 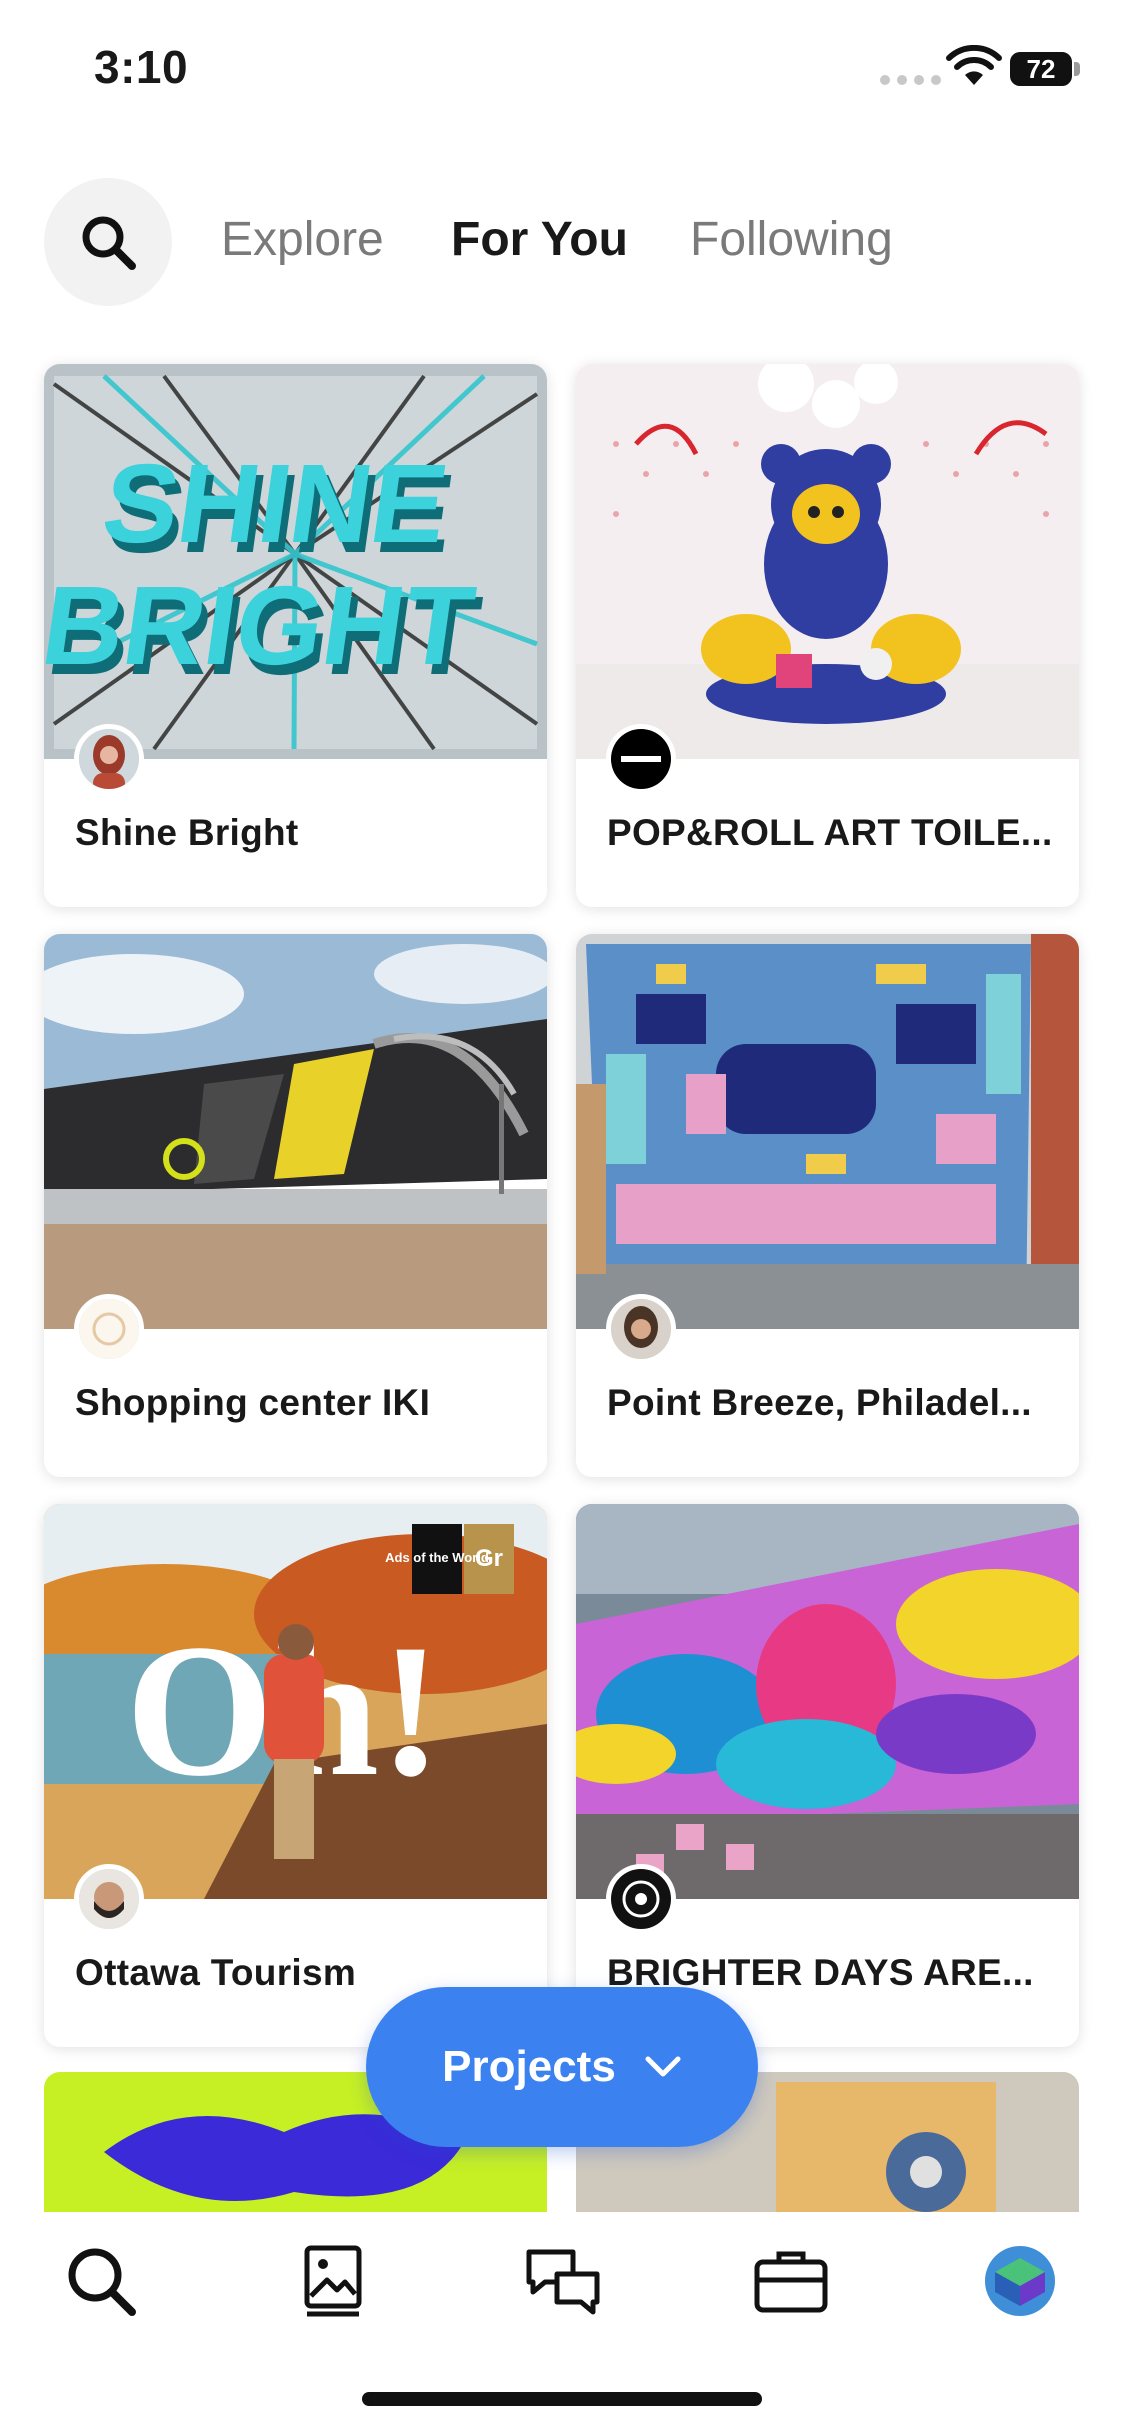 I want to click on tab-for-you: For You, so click(x=539, y=239).